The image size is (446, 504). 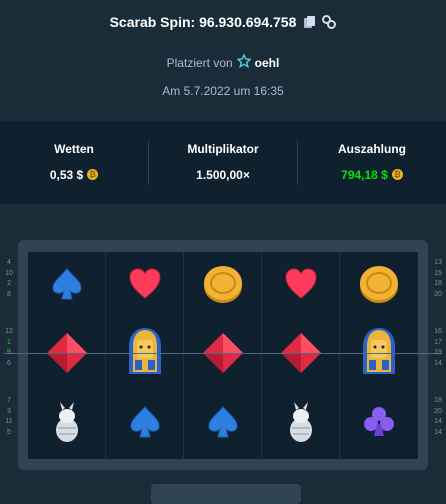 I want to click on club-icon, so click(x=379, y=424).